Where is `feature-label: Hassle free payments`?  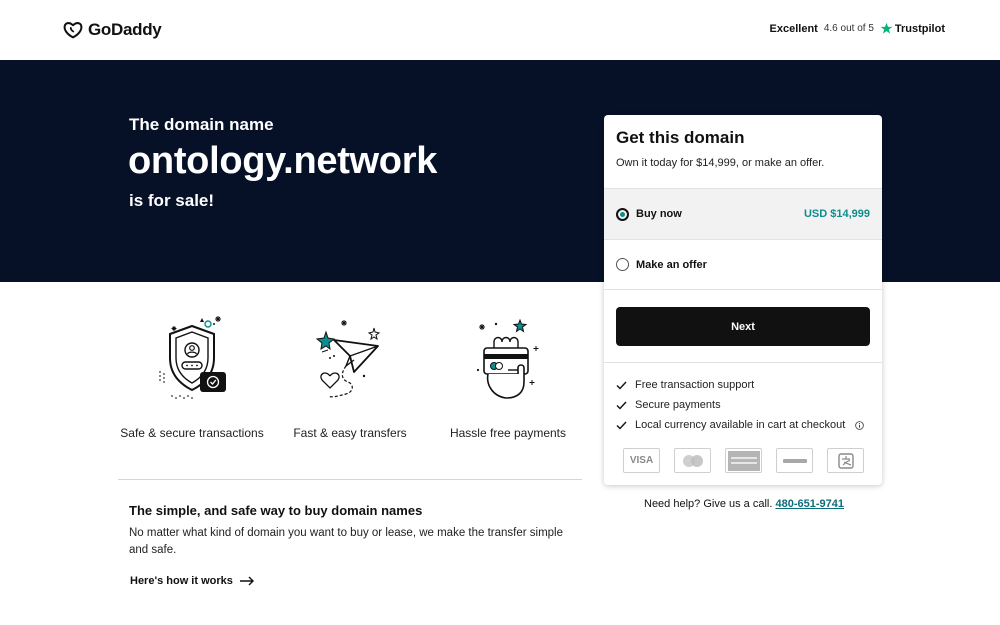
feature-label: Hassle free payments is located at coordinates (508, 433).